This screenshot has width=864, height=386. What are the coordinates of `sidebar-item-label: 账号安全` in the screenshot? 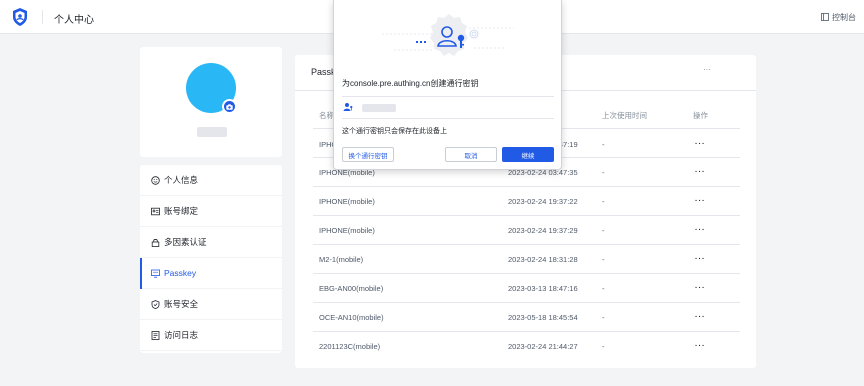 It's located at (181, 304).